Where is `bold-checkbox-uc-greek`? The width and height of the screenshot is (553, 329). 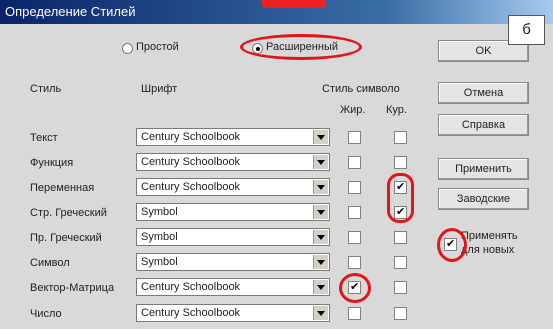
bold-checkbox-uc-greek is located at coordinates (354, 237).